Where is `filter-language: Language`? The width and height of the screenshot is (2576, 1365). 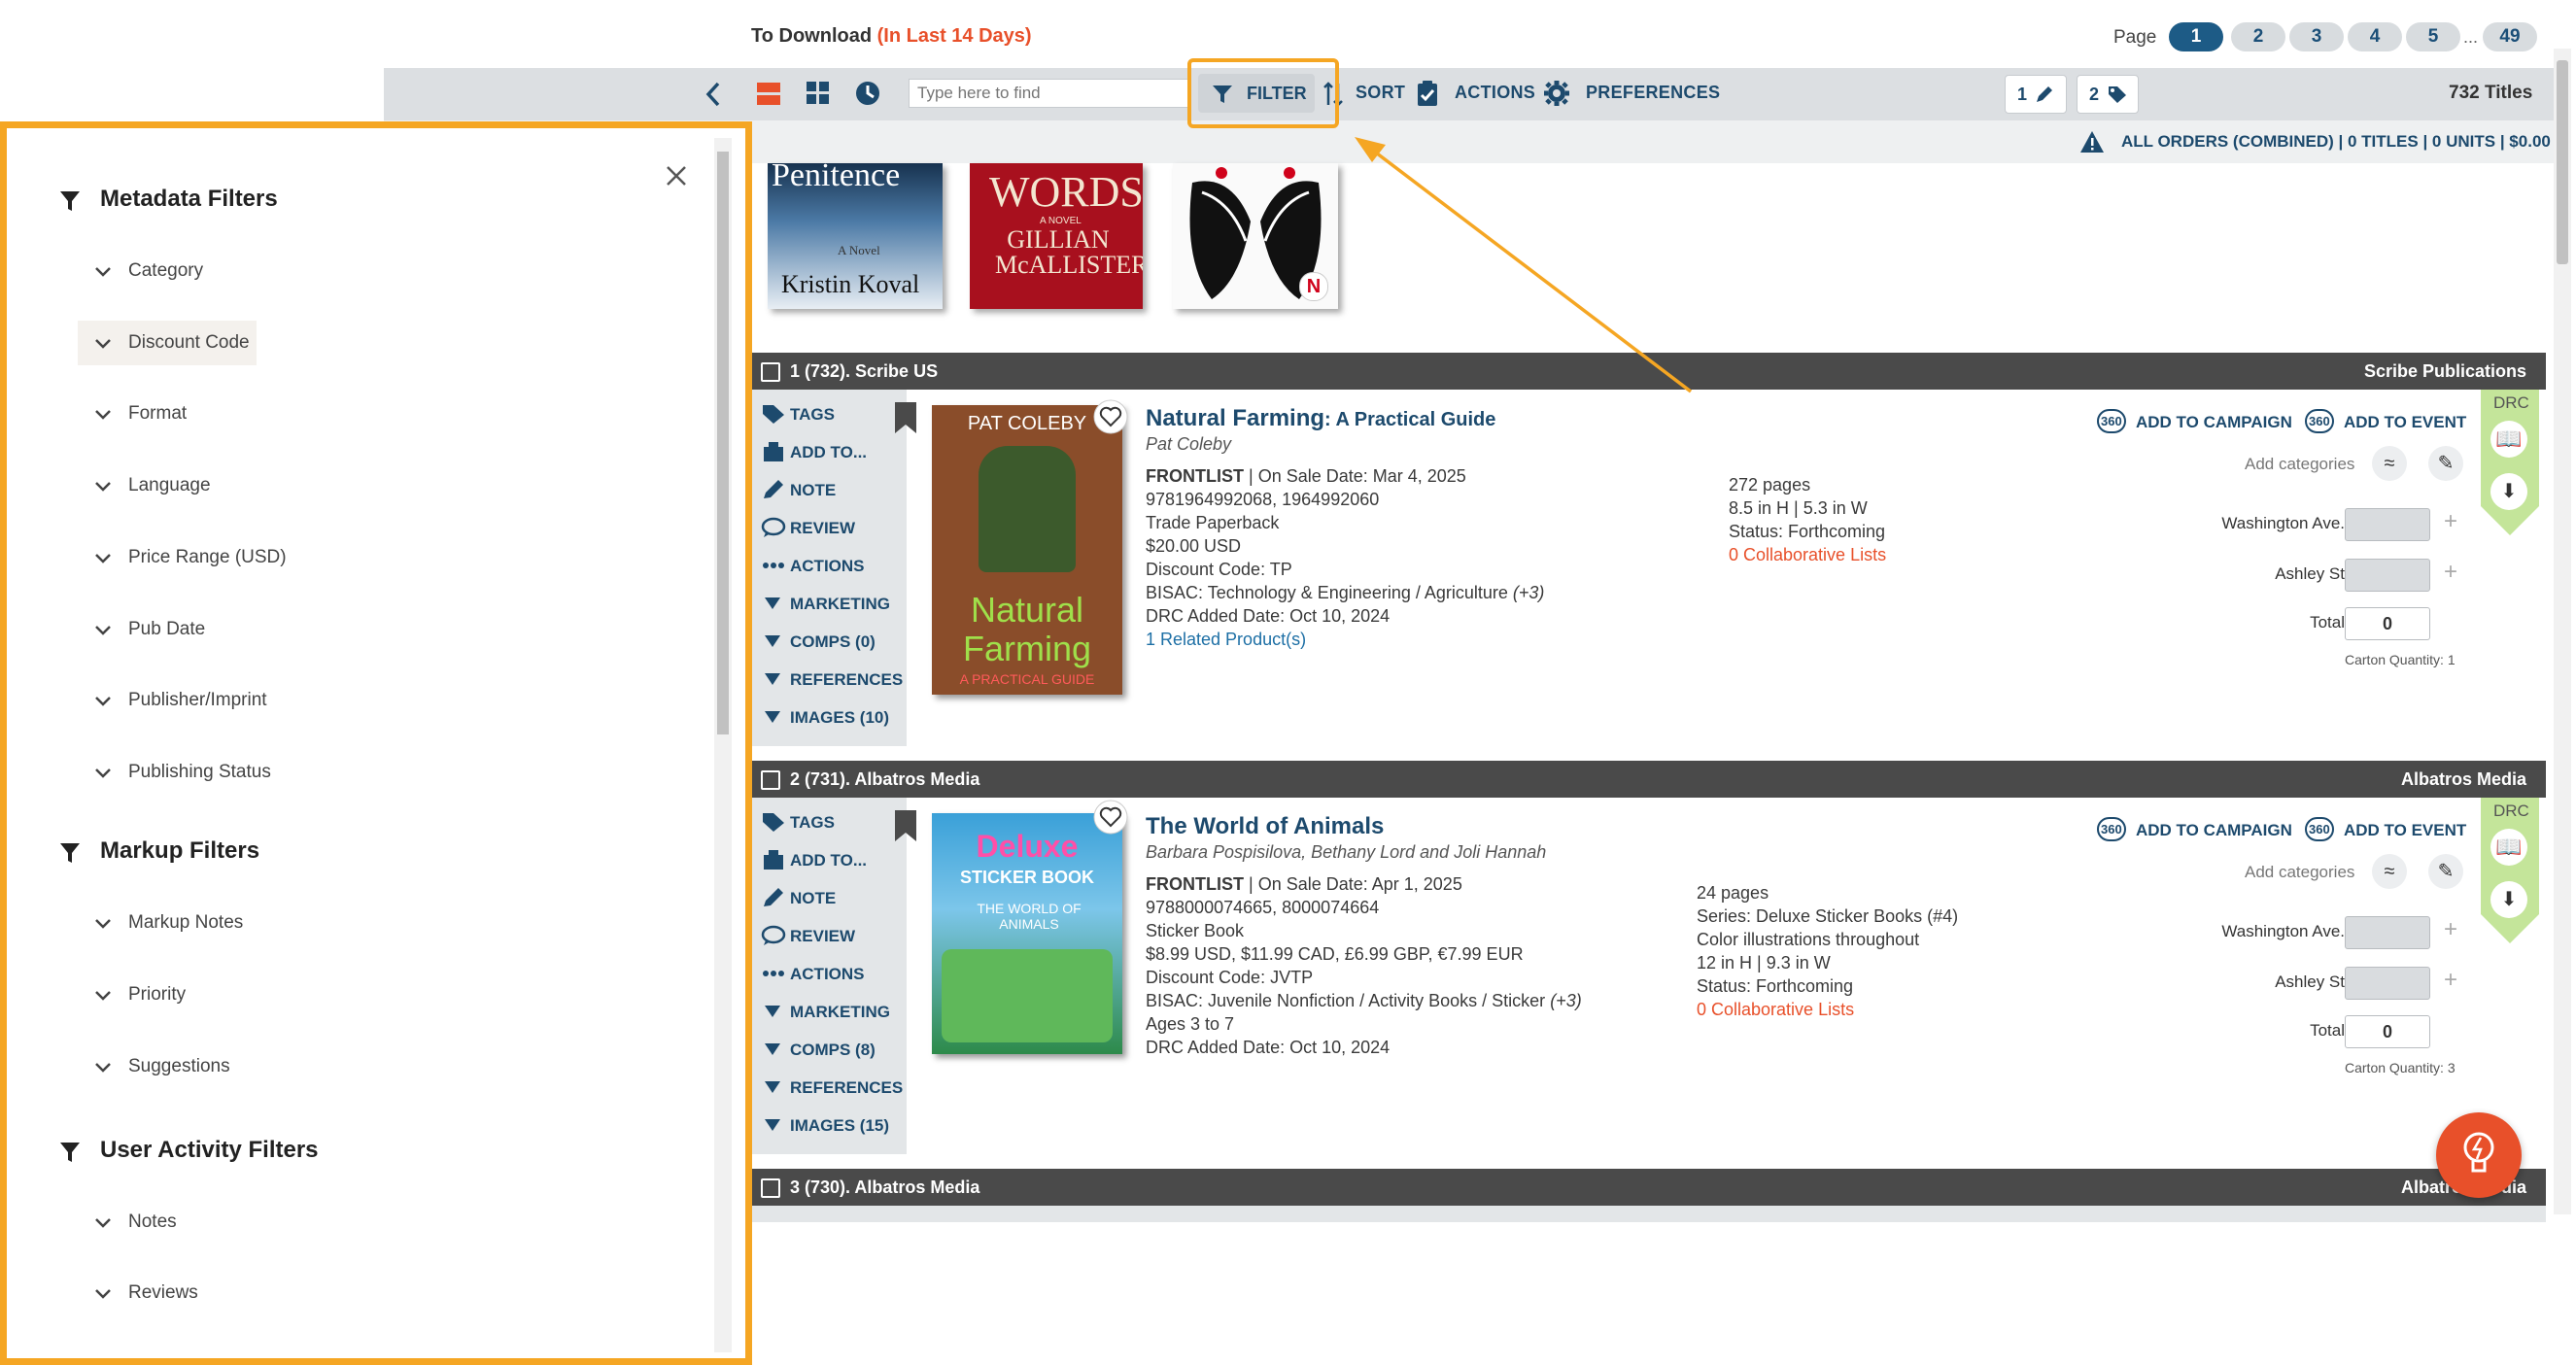
filter-language: Language is located at coordinates (169, 485).